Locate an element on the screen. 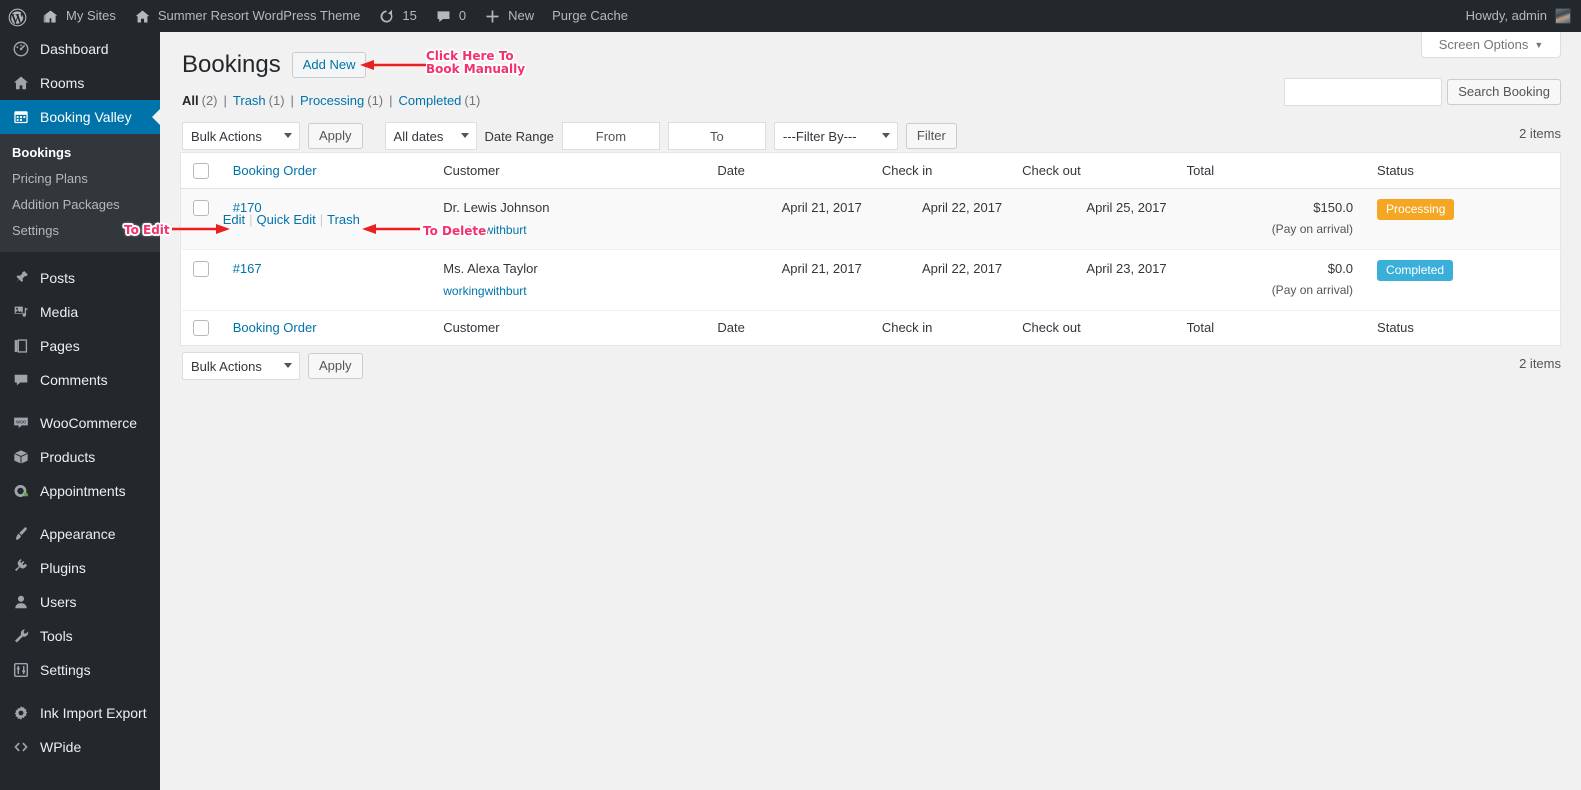 This screenshot has width=1581, height=790. filter-button: Filter is located at coordinates (931, 136).